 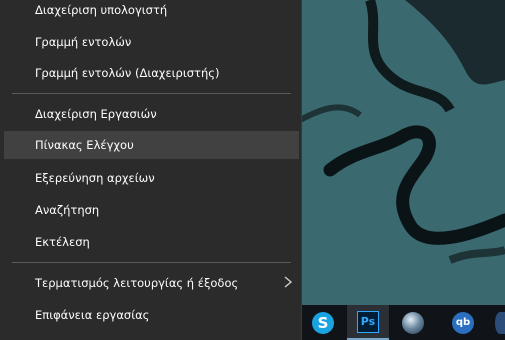 What do you see at coordinates (288, 282) in the screenshot?
I see `chevron-right-icon` at bounding box center [288, 282].